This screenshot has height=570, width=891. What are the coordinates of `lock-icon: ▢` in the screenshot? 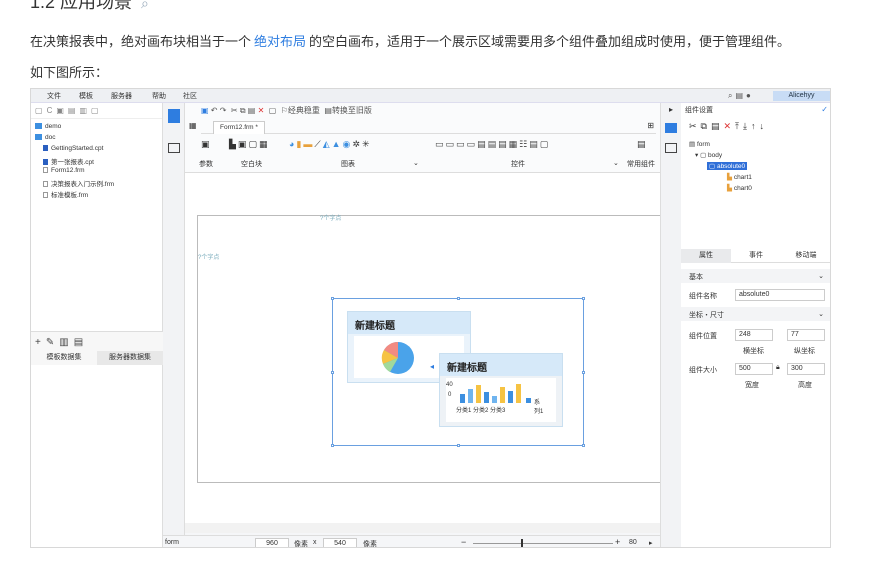 It's located at (97, 110).